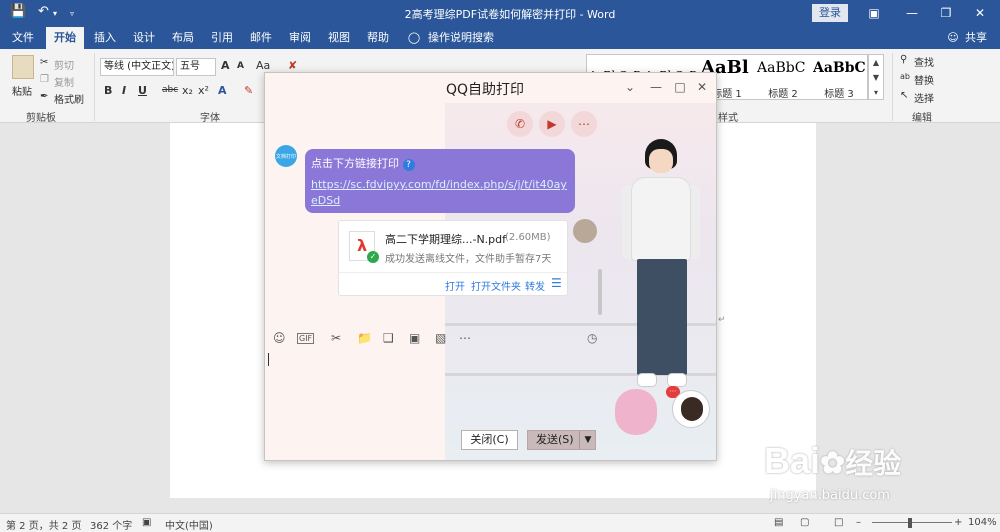 This screenshot has width=1000, height=532. I want to click on font-size-select: 五号, so click(196, 67).